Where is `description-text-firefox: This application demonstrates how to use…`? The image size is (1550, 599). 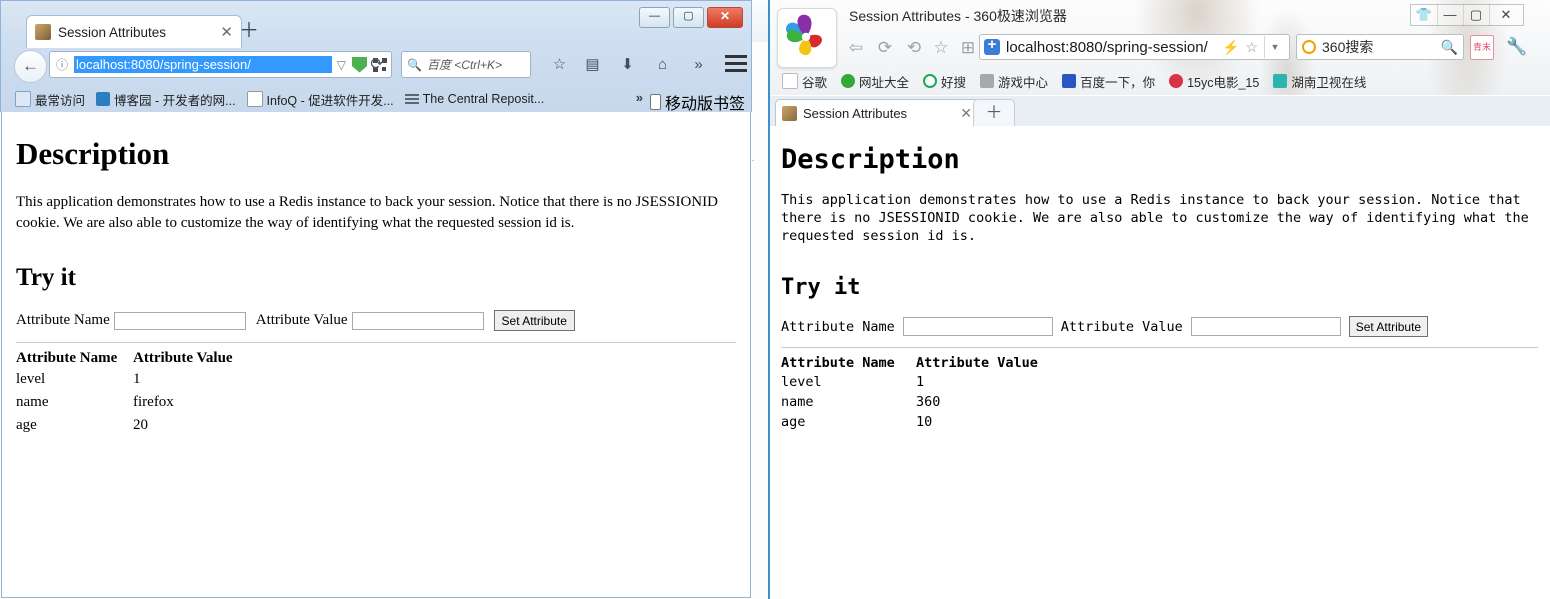
description-text-firefox: This application demonstrates how to use… is located at coordinates (367, 212).